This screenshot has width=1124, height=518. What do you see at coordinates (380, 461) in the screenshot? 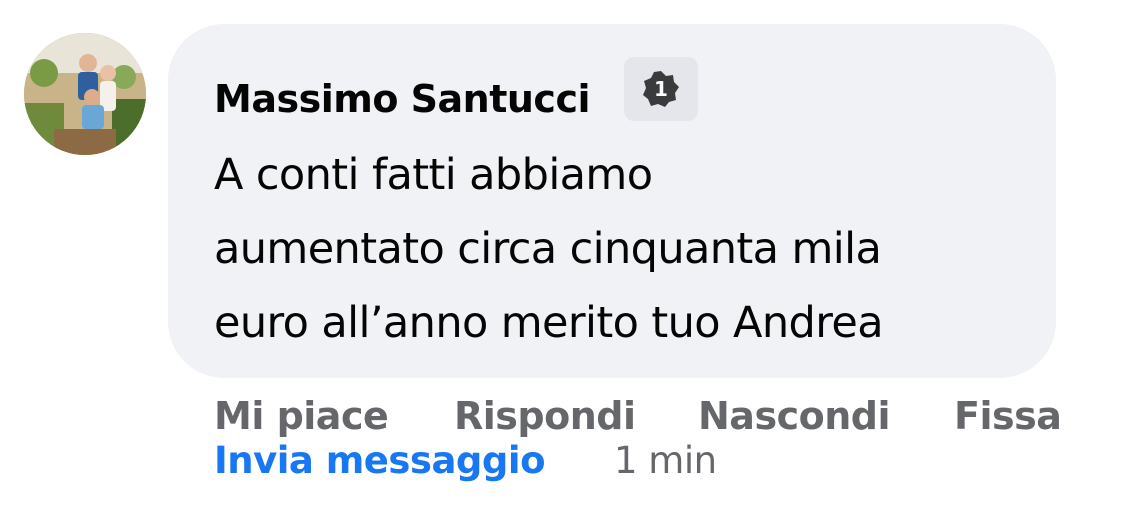
I see `send-message-link: Invia messaggio` at bounding box center [380, 461].